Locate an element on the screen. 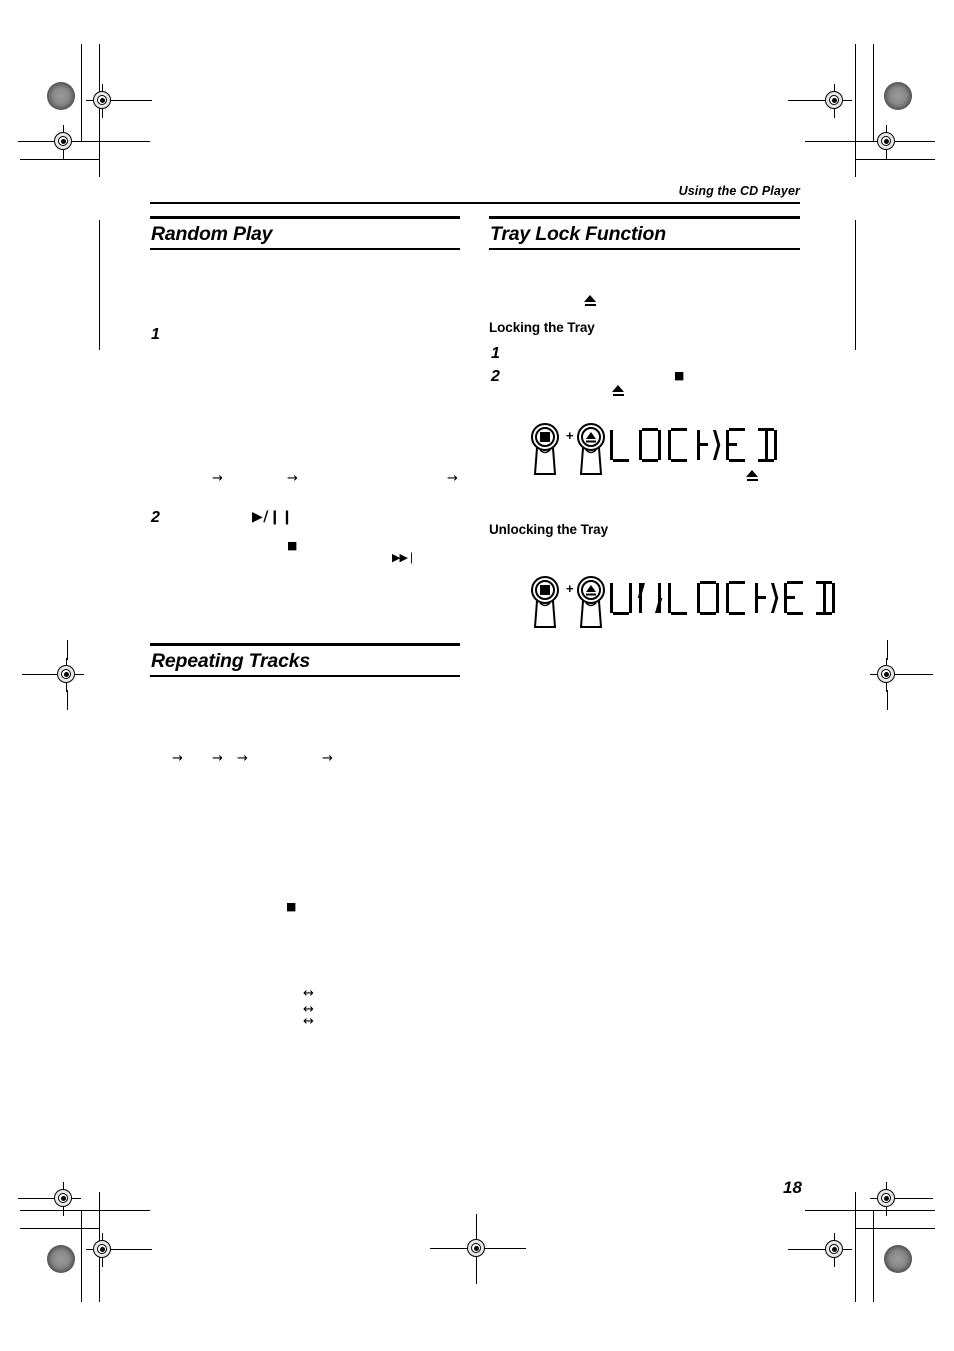 This screenshot has width=954, height=1351. section-tray-lock-function: Tray Lock Function is located at coordinates (644, 233).